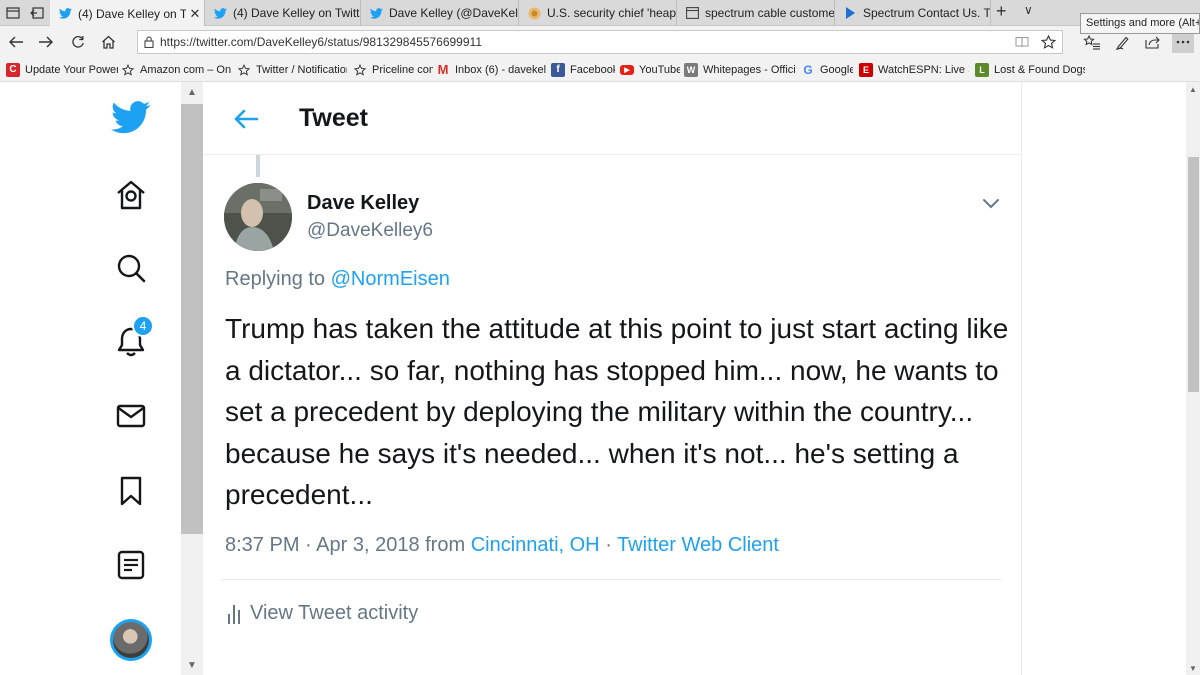  Describe the element at coordinates (334, 613) in the screenshot. I see `activity-label: View Tweet activity` at that location.